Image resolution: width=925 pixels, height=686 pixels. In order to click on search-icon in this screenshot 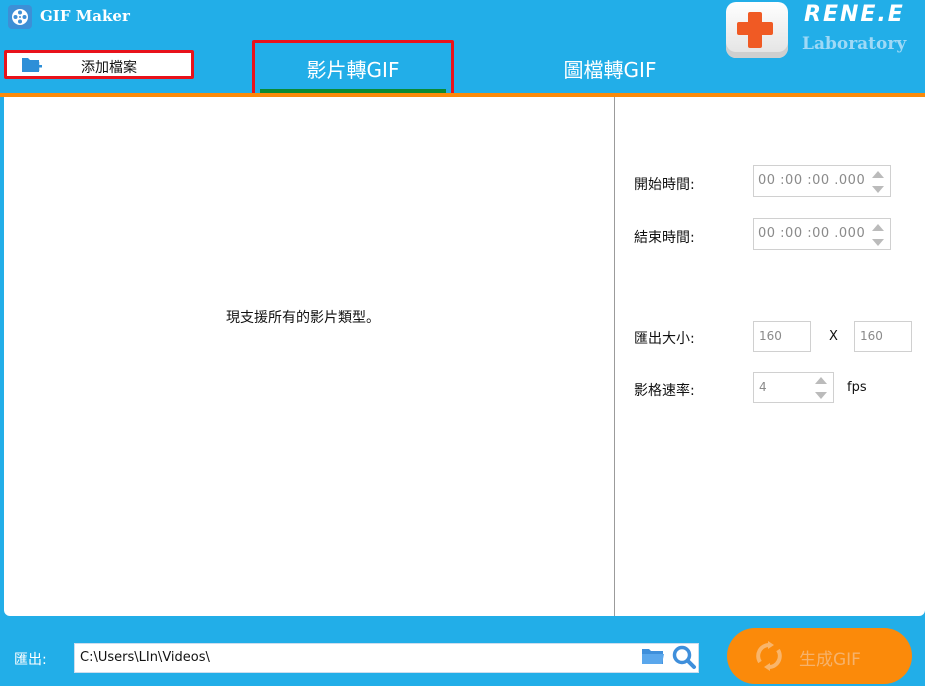, I will do `click(684, 657)`.